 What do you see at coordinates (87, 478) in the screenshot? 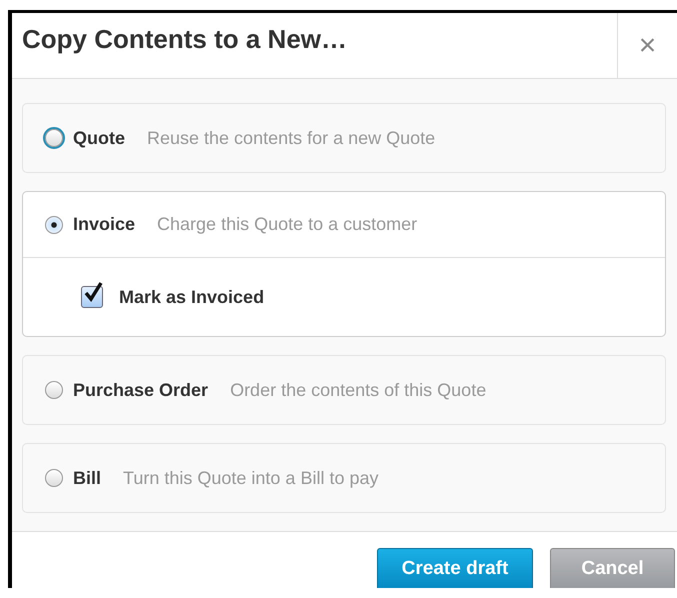
I see `option-label: Bill` at bounding box center [87, 478].